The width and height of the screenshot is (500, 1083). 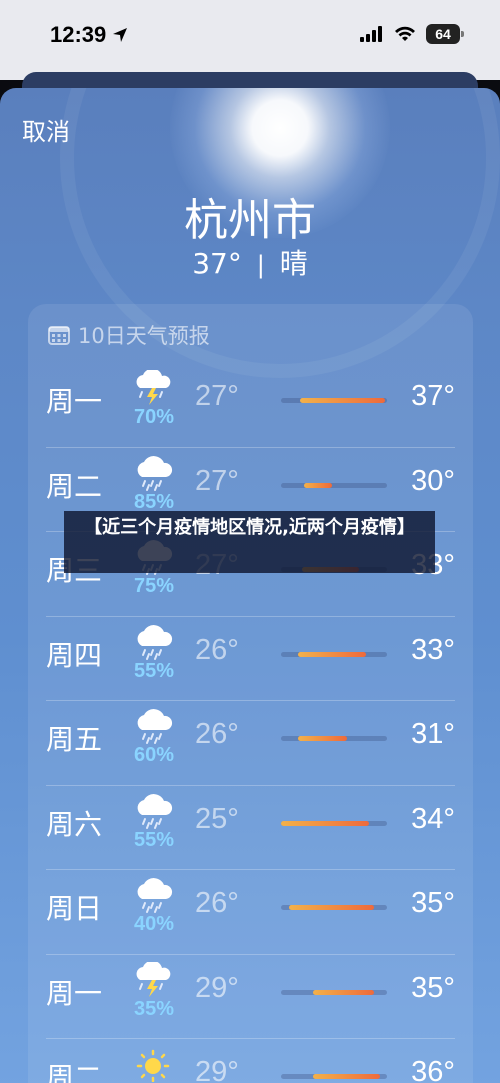 What do you see at coordinates (74, 739) in the screenshot?
I see `forecast-day: 周五` at bounding box center [74, 739].